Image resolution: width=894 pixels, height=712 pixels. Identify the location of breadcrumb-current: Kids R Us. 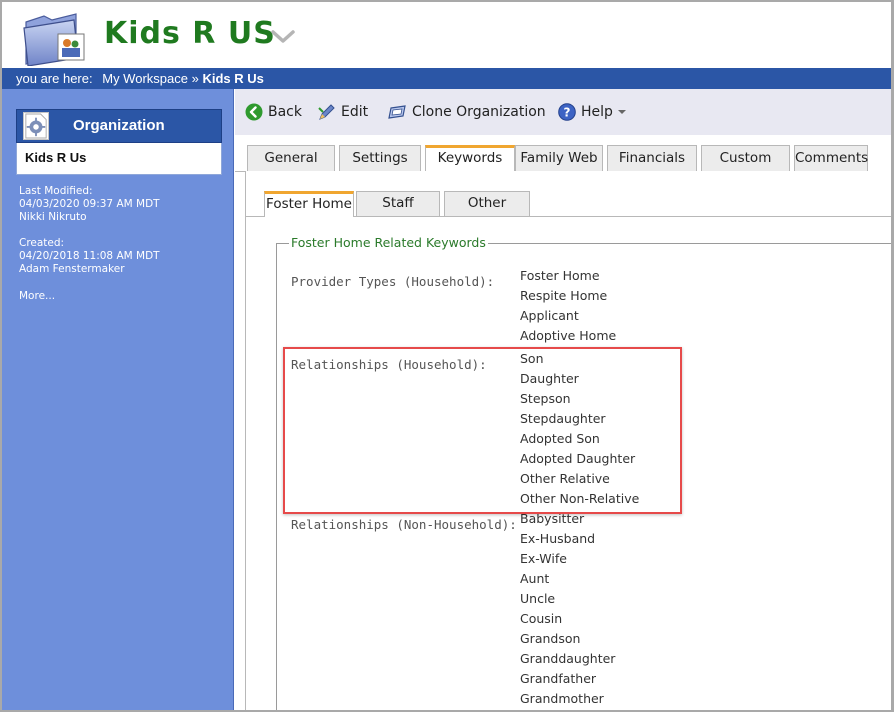
(233, 78).